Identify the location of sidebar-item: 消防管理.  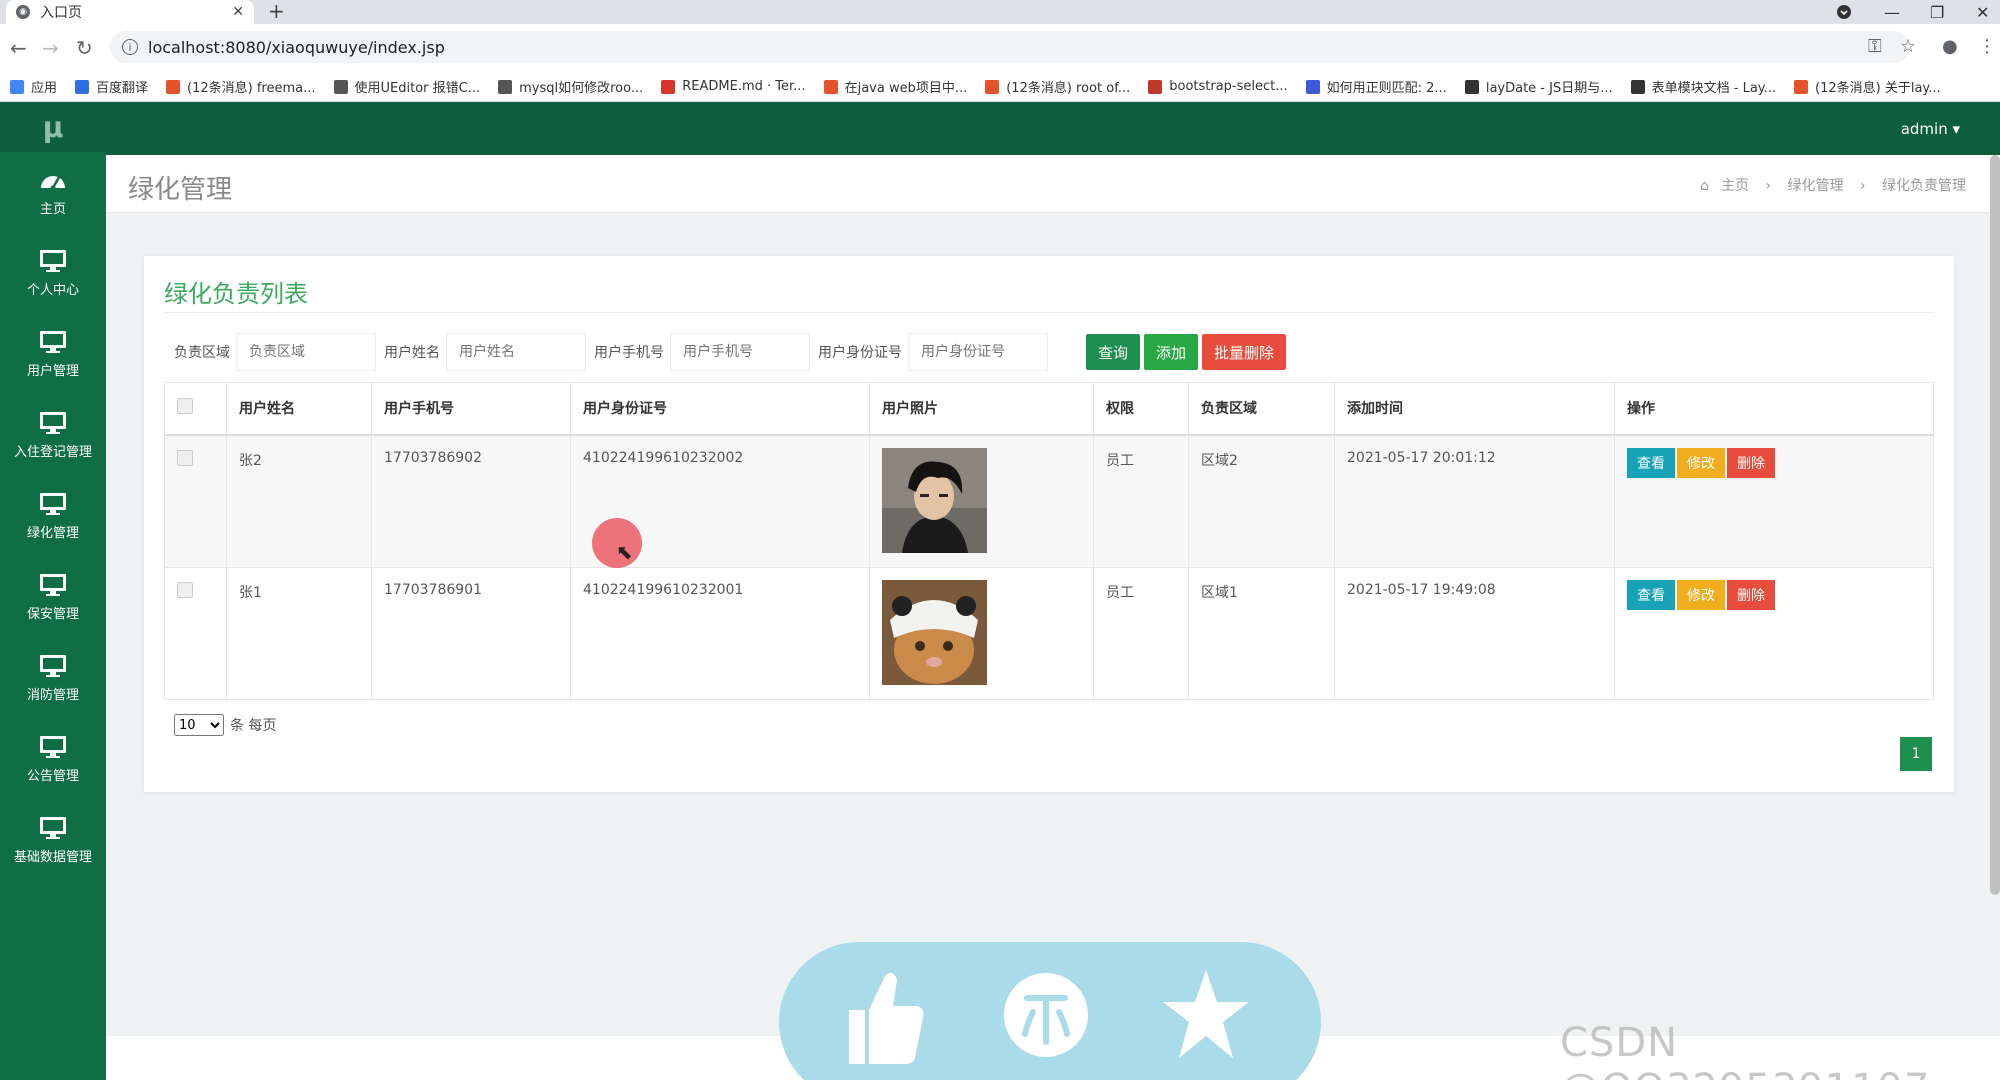
(53, 678).